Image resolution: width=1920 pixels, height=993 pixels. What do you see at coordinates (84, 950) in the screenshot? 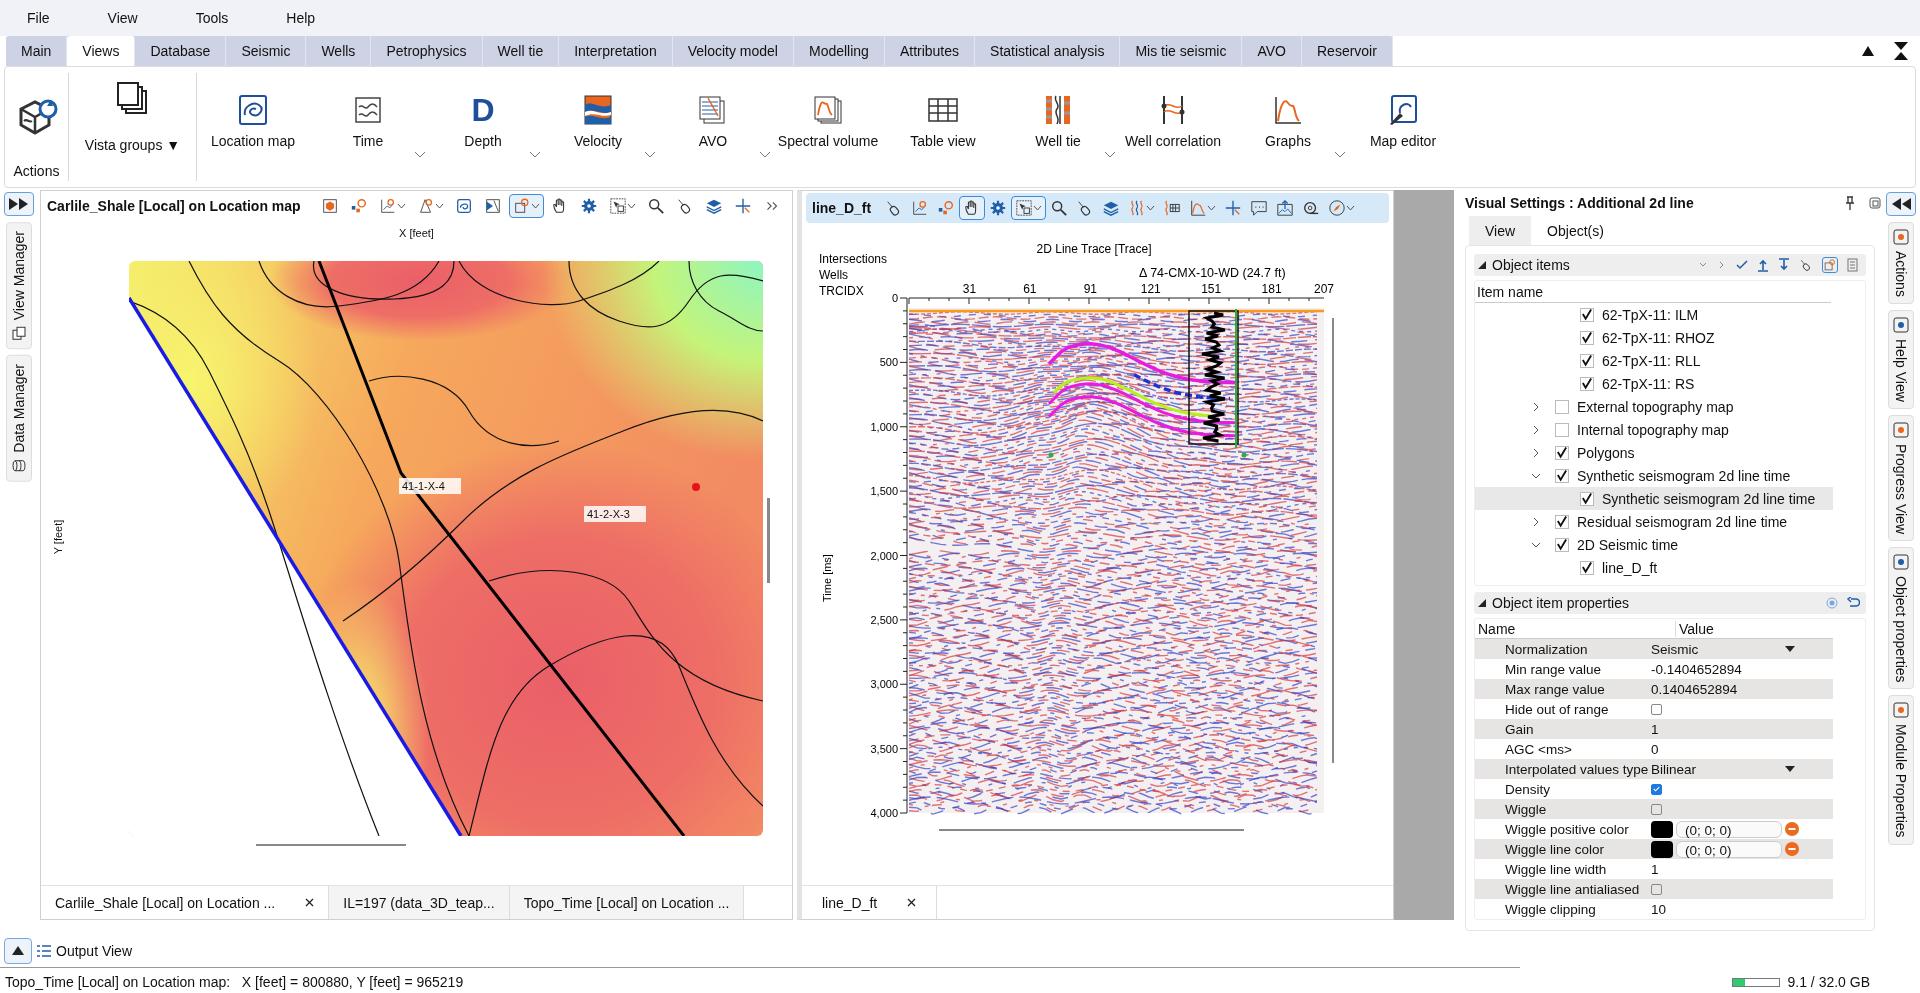
I see `output-view-button: Output View` at bounding box center [84, 950].